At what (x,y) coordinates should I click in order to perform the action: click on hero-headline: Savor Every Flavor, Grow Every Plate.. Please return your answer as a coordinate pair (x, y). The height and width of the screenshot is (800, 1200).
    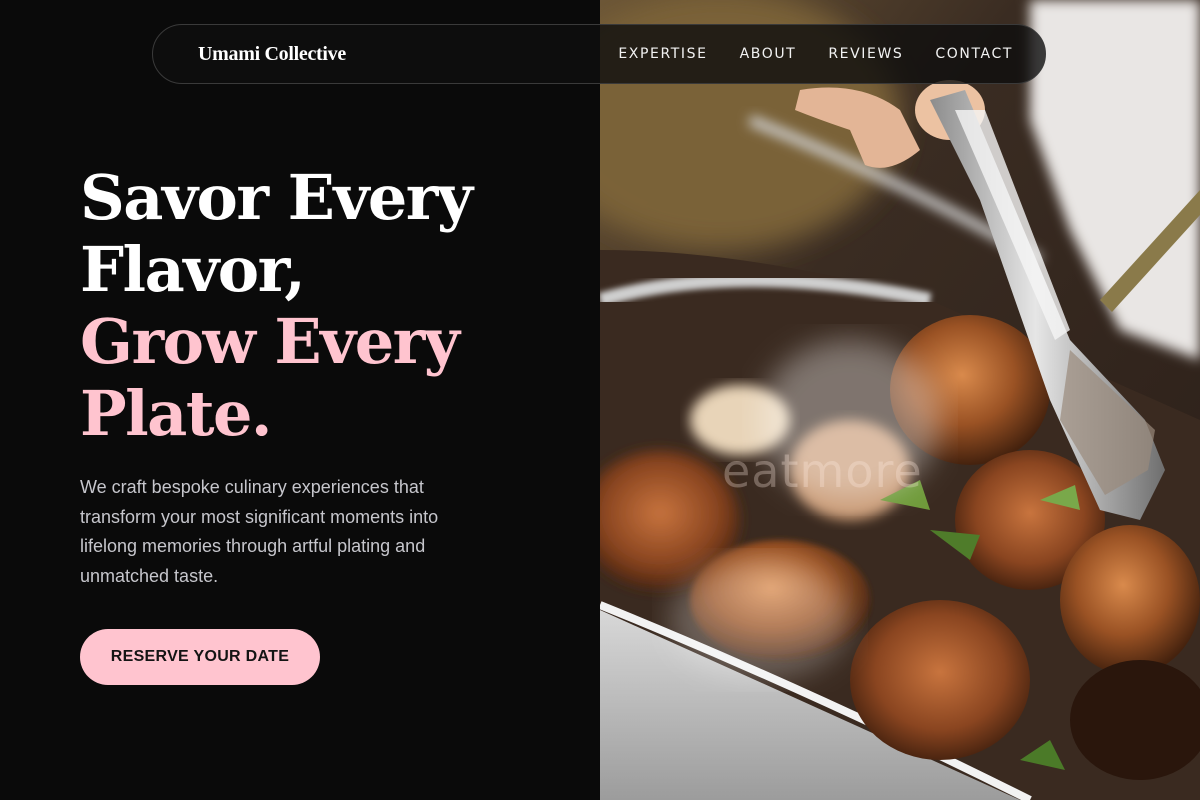
    Looking at the image, I should click on (276, 305).